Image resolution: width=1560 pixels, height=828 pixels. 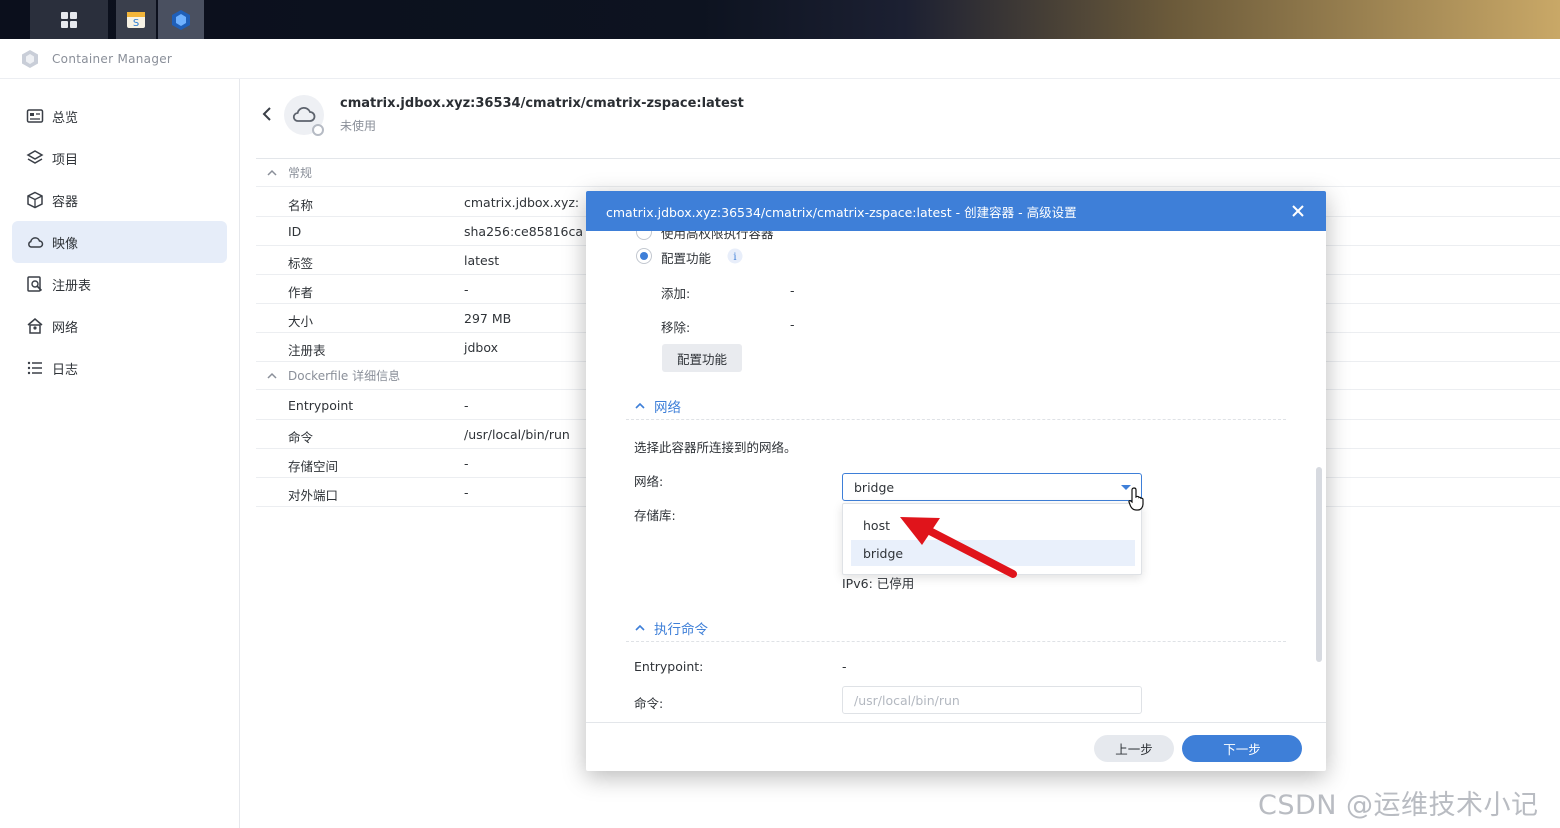 I want to click on prop-key: 作者, so click(x=301, y=292).